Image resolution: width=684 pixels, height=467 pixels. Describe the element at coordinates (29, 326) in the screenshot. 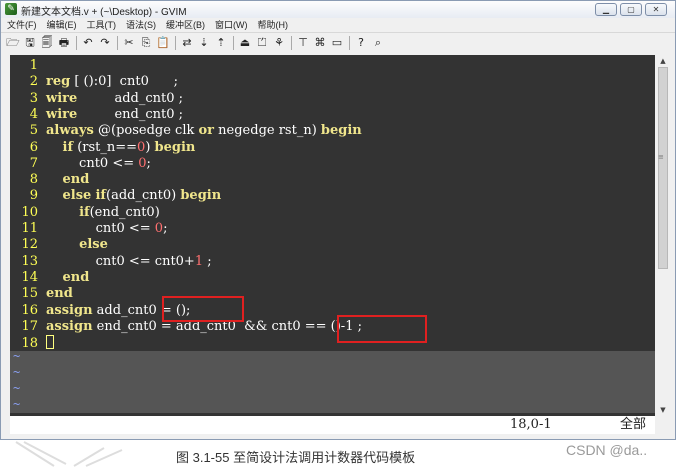

I see `line-number: 17` at that location.